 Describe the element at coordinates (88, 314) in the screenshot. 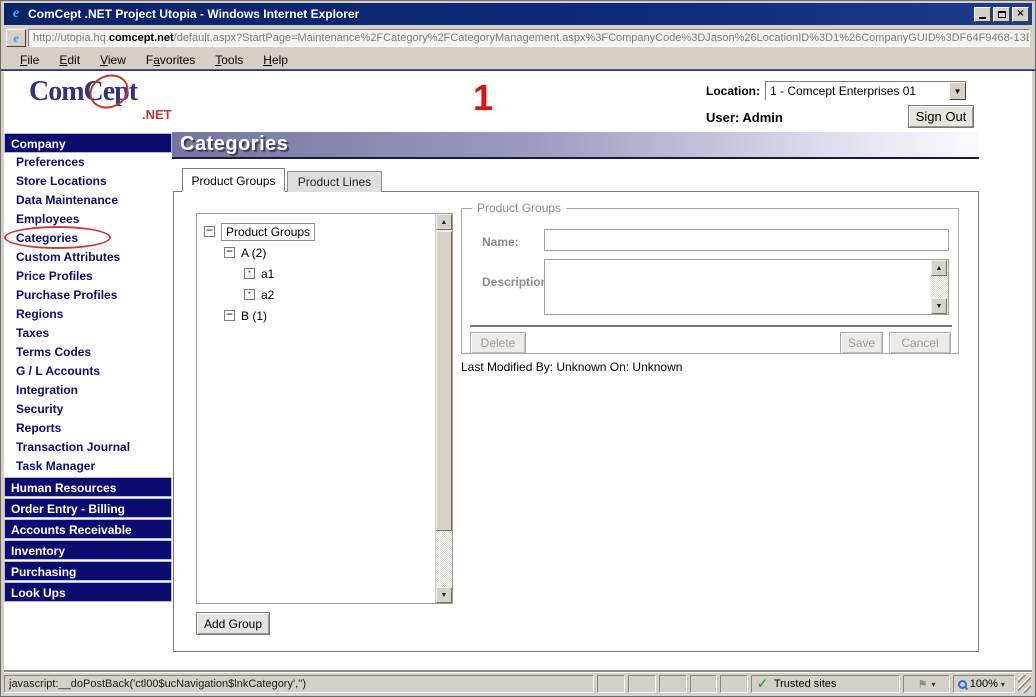

I see `sidebar-item-regions: Regions` at that location.